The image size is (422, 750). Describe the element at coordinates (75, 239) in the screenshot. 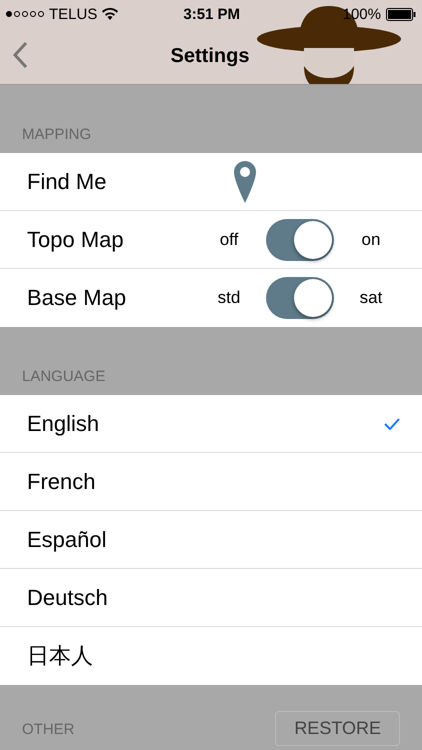

I see `setting-label: Topo Map` at that location.